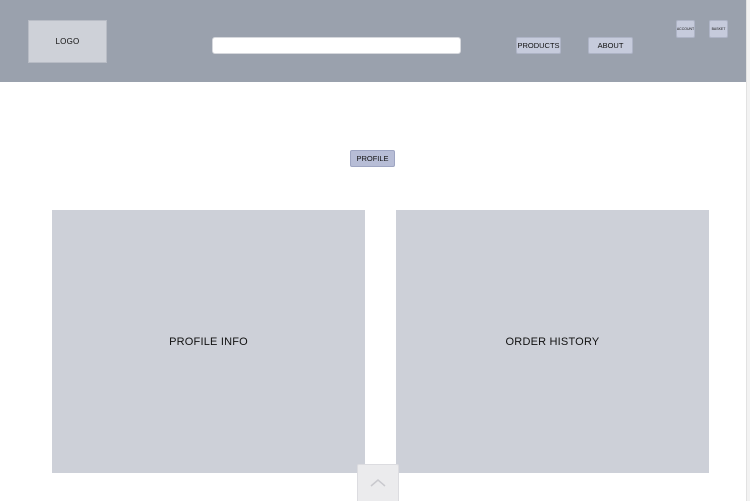 The height and width of the screenshot is (501, 750). What do you see at coordinates (748, 250) in the screenshot?
I see `window-edge` at bounding box center [748, 250].